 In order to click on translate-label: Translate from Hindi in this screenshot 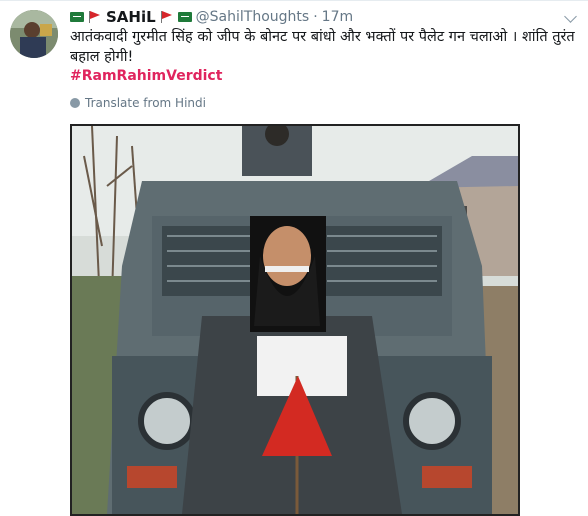, I will do `click(145, 103)`.